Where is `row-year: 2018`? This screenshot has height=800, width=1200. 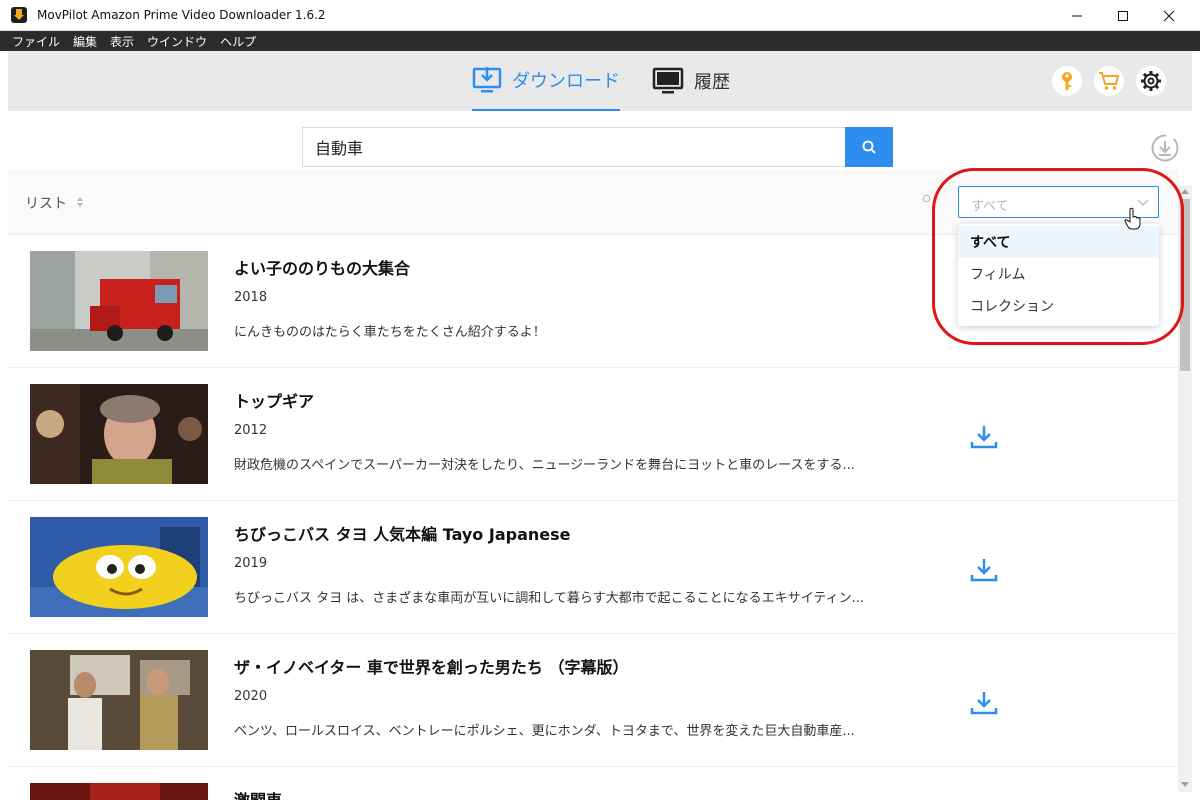
row-year: 2018 is located at coordinates (251, 297).